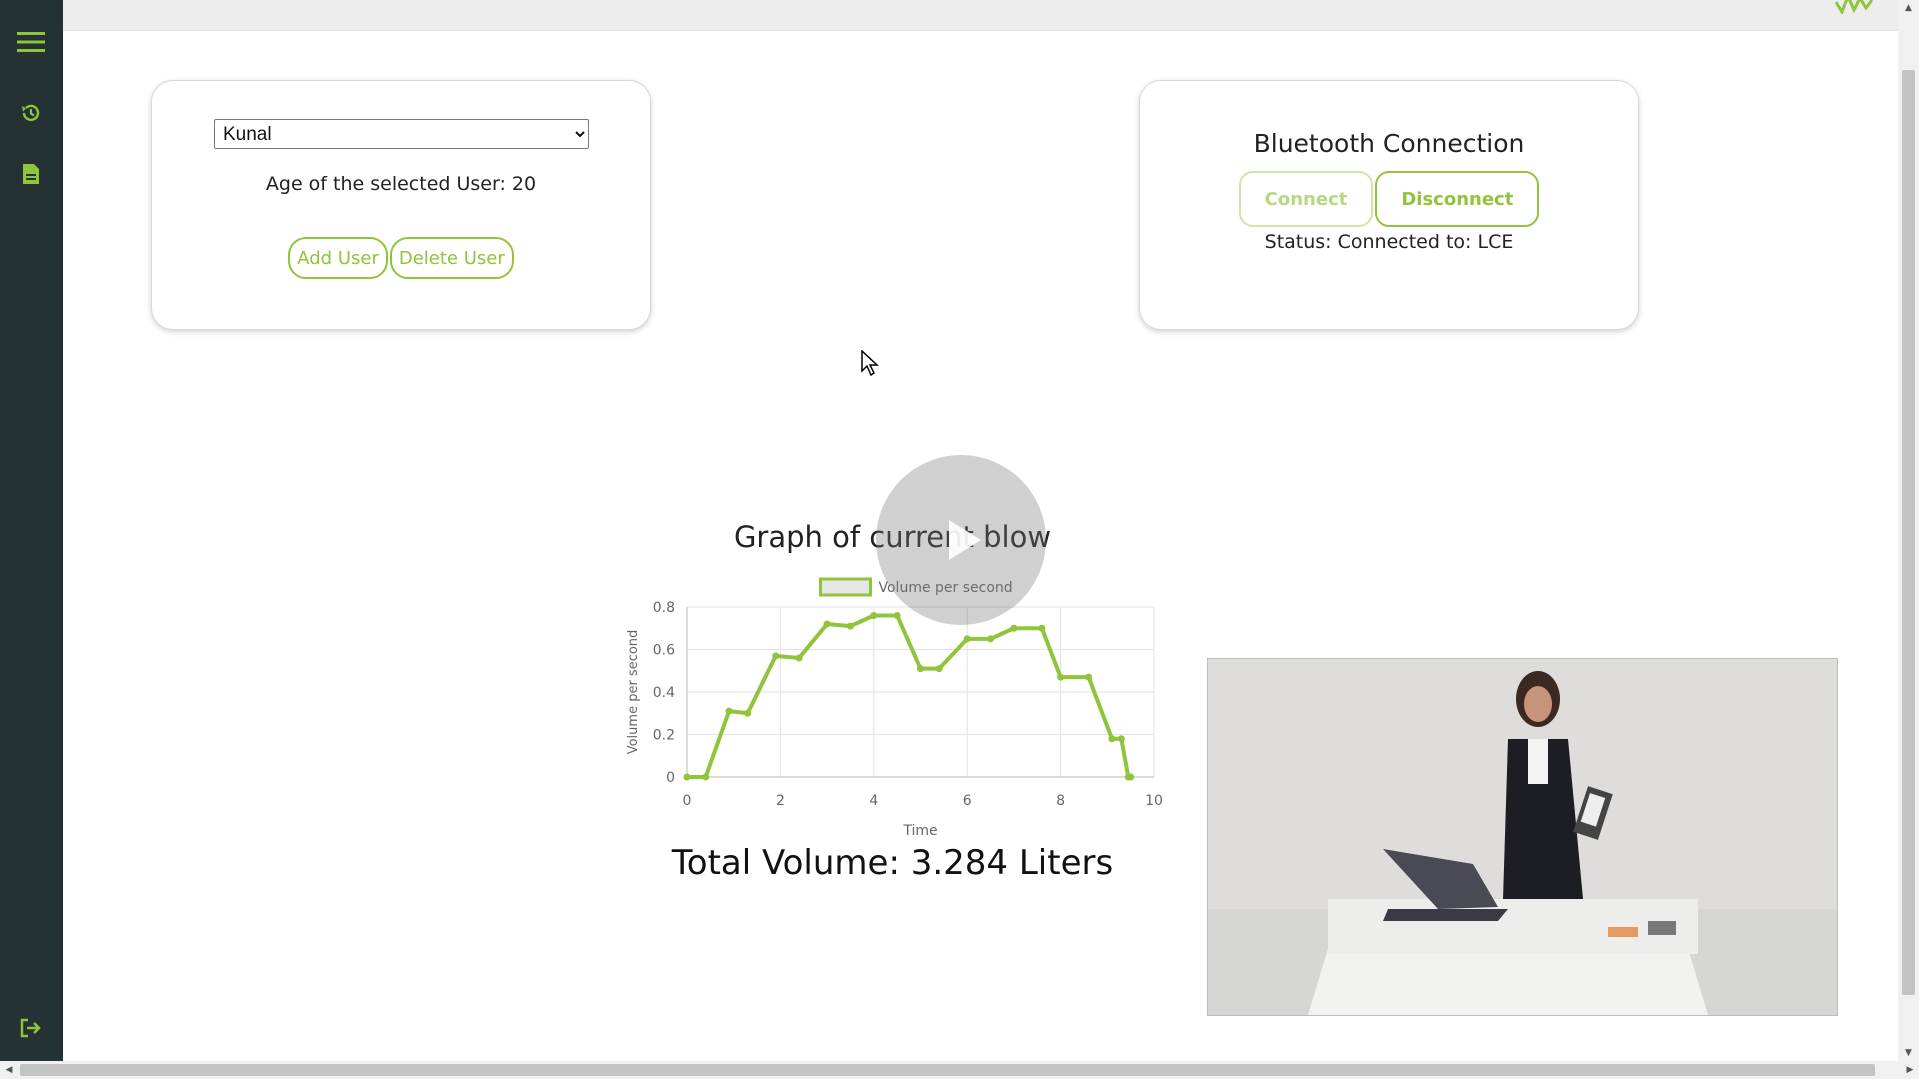  I want to click on x-tick-label: 0, so click(687, 801).